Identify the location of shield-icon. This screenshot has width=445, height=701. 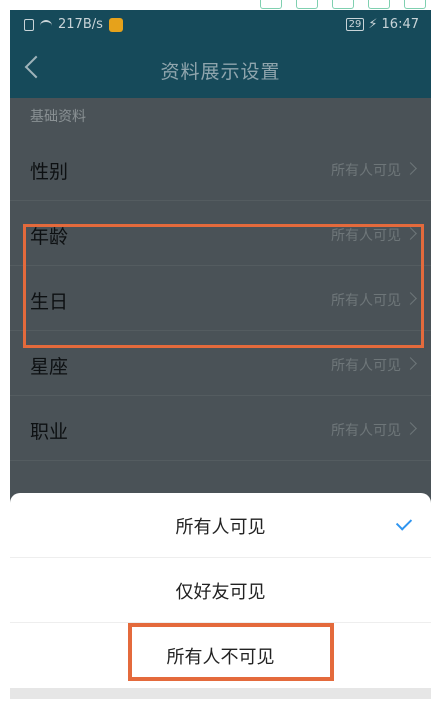
(115, 24).